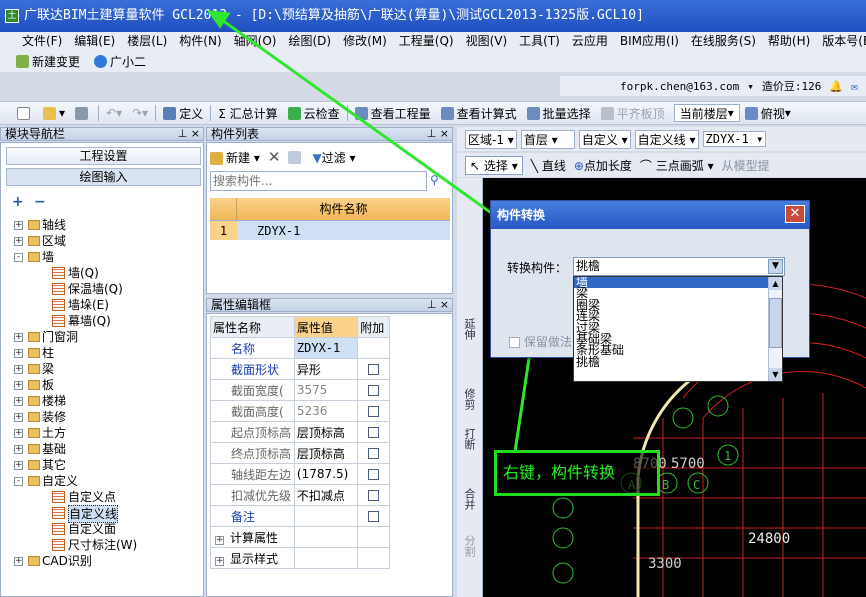 The height and width of the screenshot is (597, 866). I want to click on new-file-button, so click(25, 113).